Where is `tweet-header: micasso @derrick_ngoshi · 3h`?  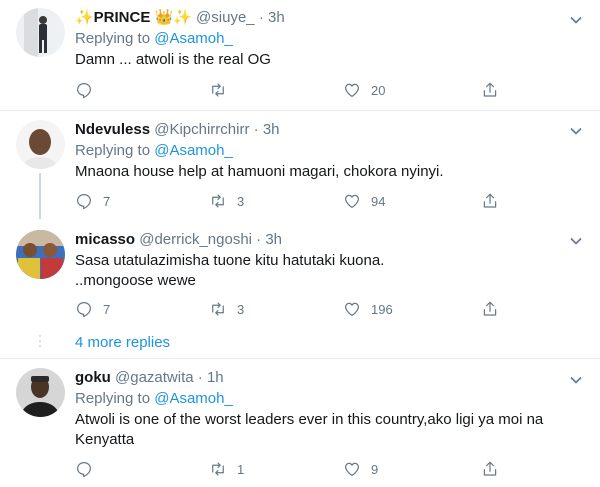 tweet-header: micasso @derrick_ngoshi · 3h is located at coordinates (317, 240).